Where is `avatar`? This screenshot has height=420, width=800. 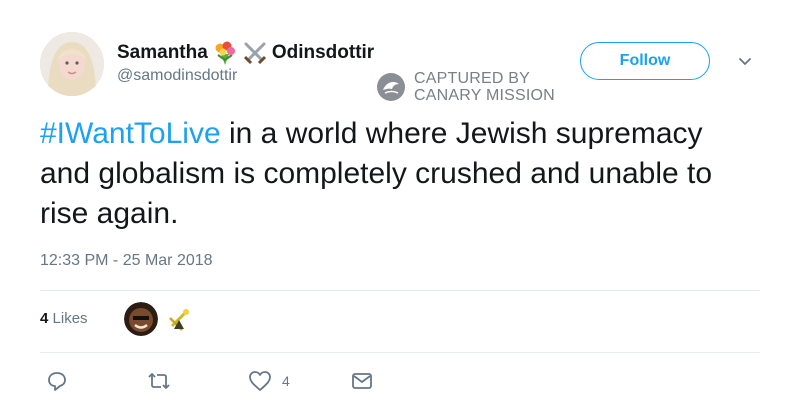 avatar is located at coordinates (72, 64).